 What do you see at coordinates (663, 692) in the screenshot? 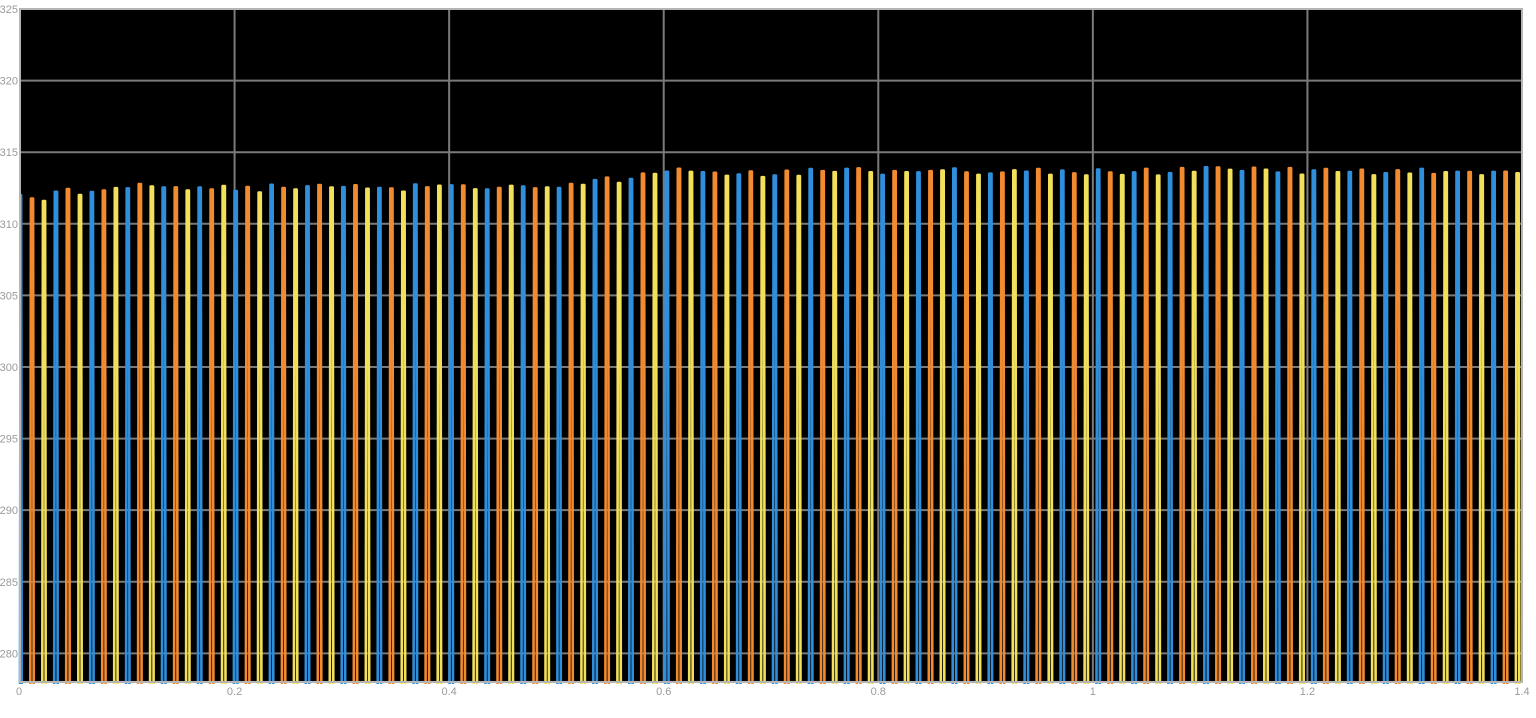
I see `x-tick-label: 0.6` at bounding box center [663, 692].